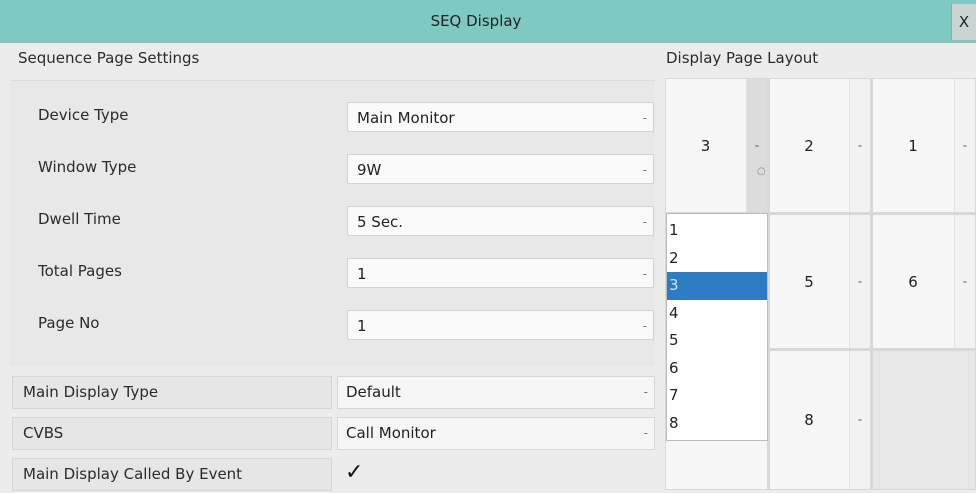  Describe the element at coordinates (717, 286) in the screenshot. I see `dropdown-option-3: 3` at that location.